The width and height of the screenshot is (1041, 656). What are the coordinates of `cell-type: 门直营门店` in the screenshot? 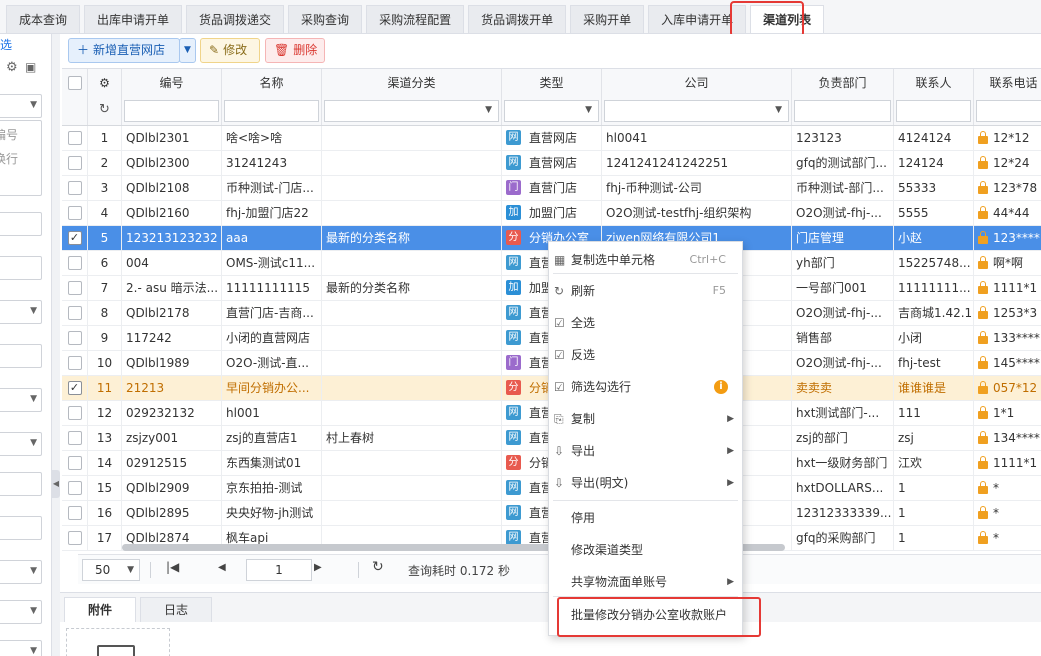 It's located at (552, 188).